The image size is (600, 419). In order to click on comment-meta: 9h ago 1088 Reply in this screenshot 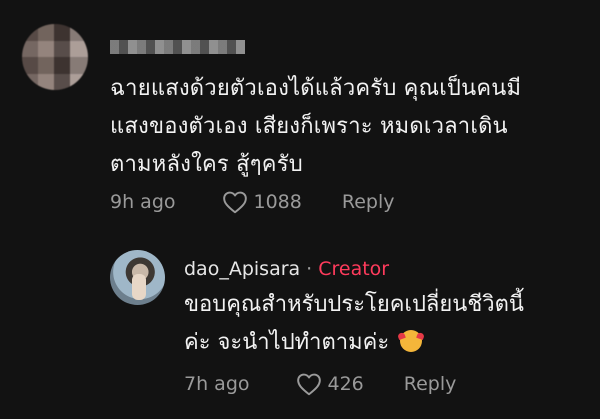, I will do `click(252, 202)`.